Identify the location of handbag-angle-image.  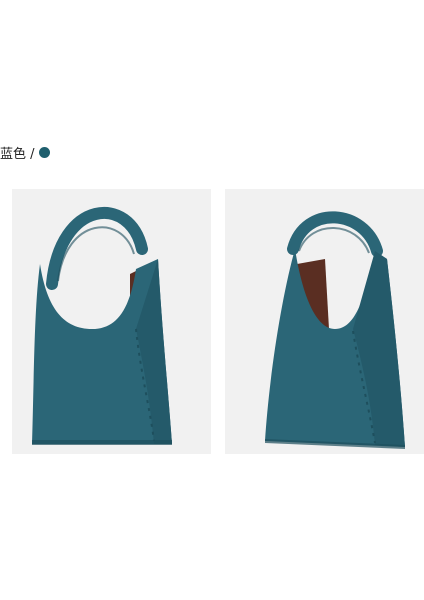
(335, 330).